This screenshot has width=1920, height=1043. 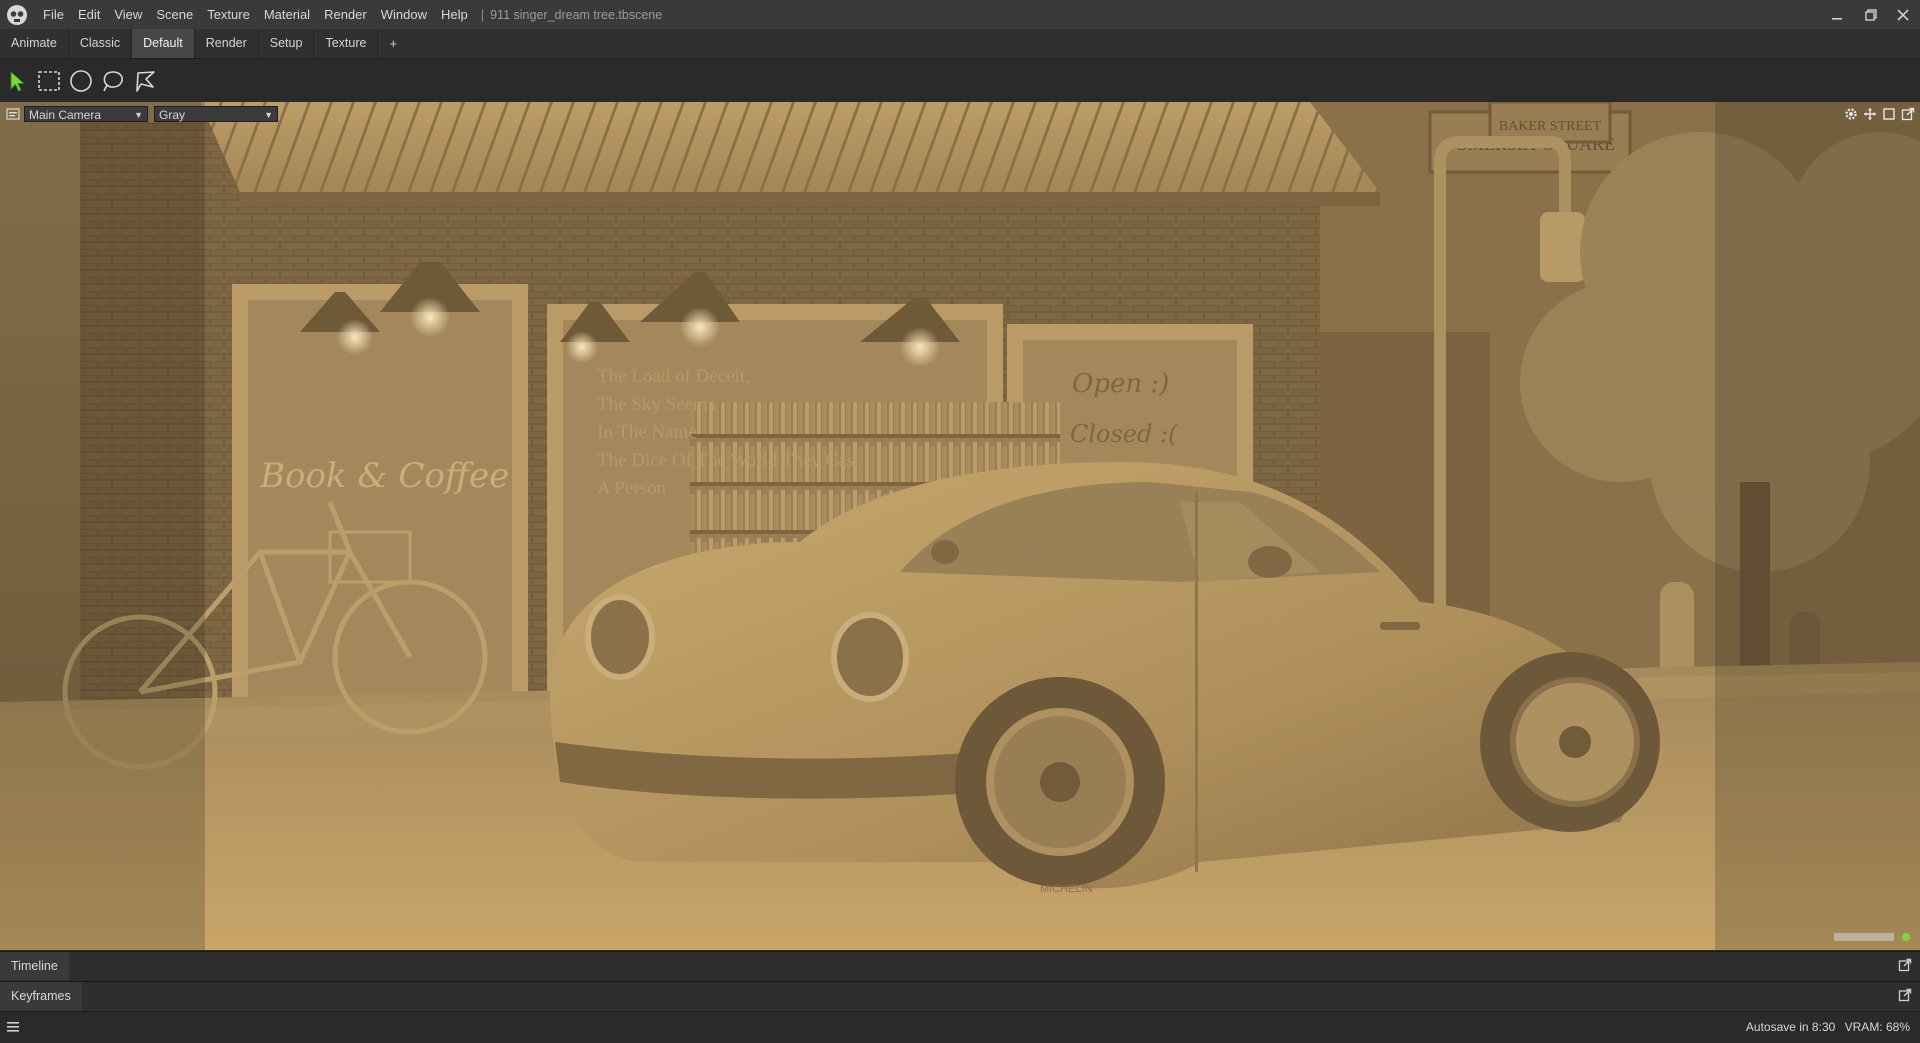 I want to click on lasso-select-icon, so click(x=113, y=81).